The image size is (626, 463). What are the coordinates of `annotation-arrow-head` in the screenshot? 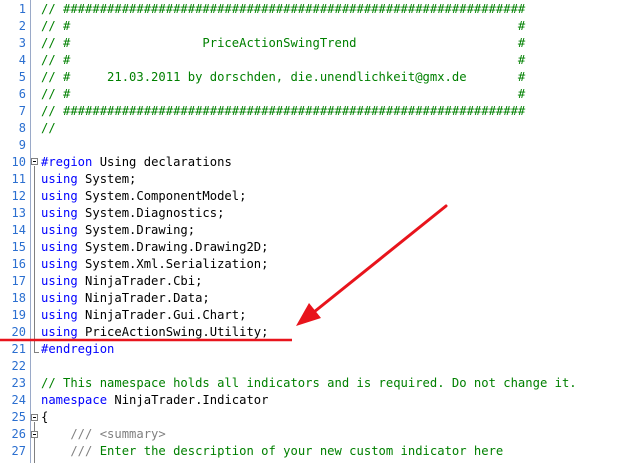 It's located at (308, 314).